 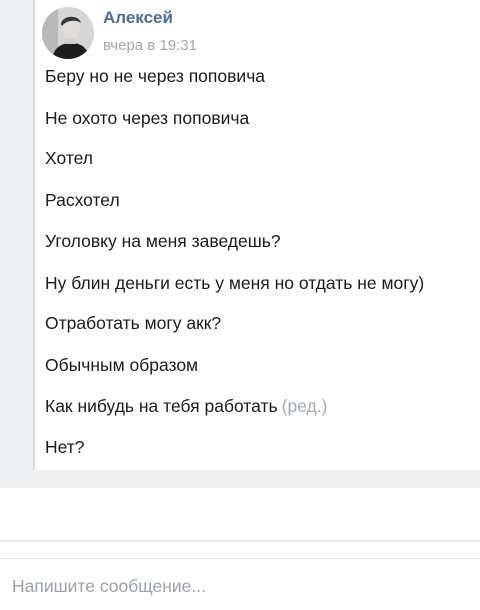 I want to click on message-text: Уголовку на меня заведешь?, so click(x=163, y=241).